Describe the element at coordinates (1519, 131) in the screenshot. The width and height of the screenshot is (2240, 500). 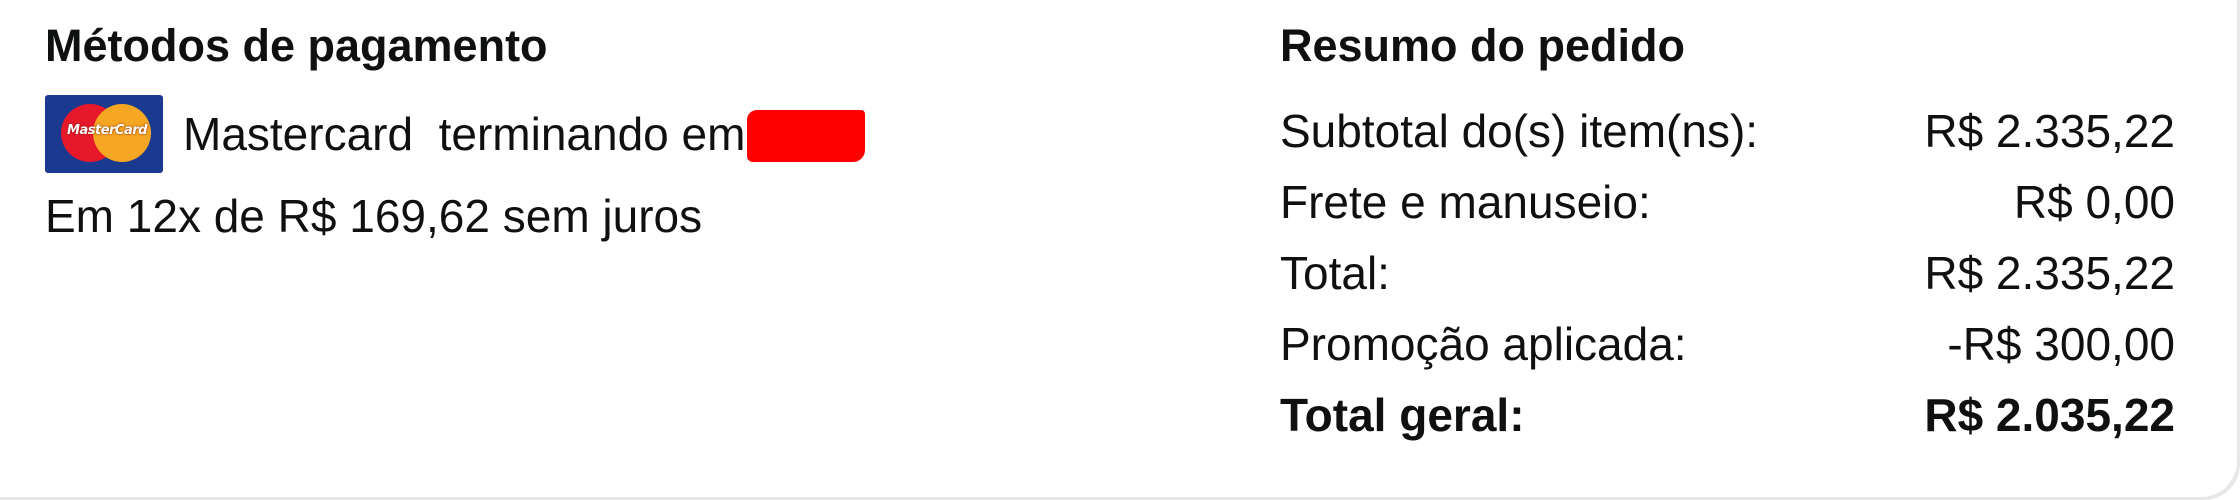
I see `summary-label: Subtotal do(s) item(ns):` at that location.